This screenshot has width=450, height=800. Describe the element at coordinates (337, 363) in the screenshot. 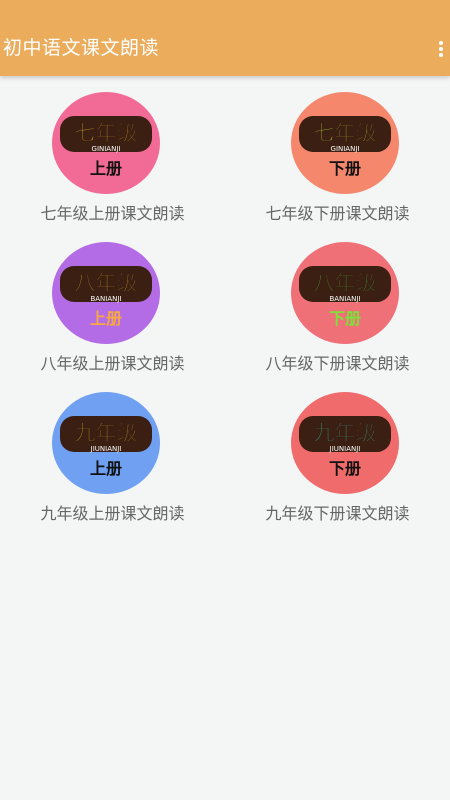

I see `book-label: 八年级下册课文朗读` at that location.